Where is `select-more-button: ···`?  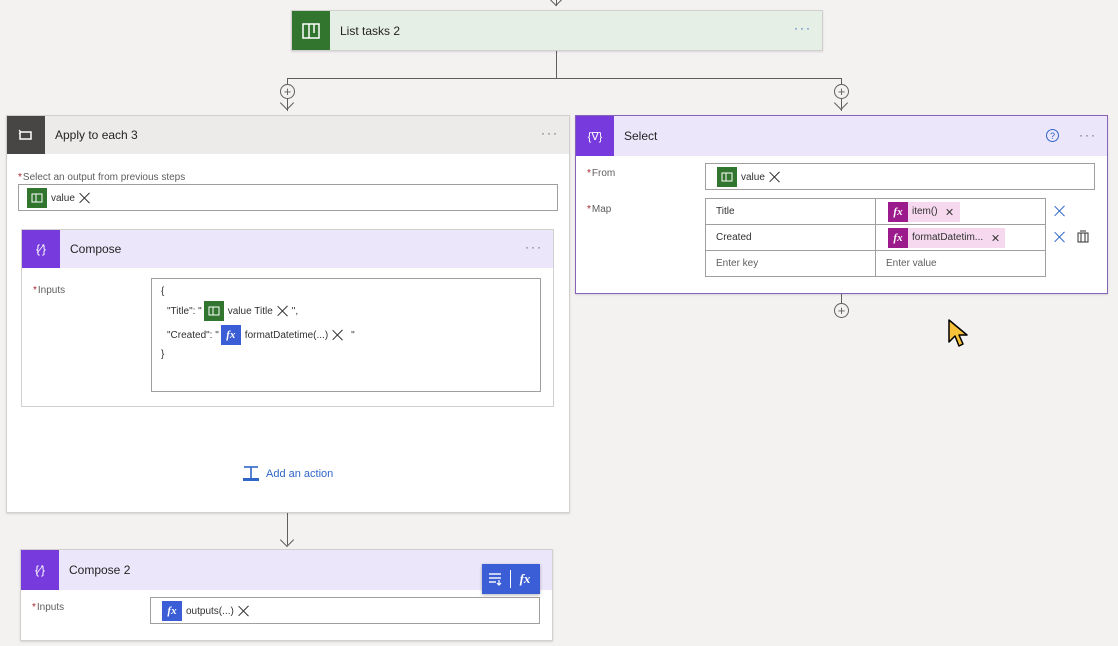 select-more-button: ··· is located at coordinates (1088, 135).